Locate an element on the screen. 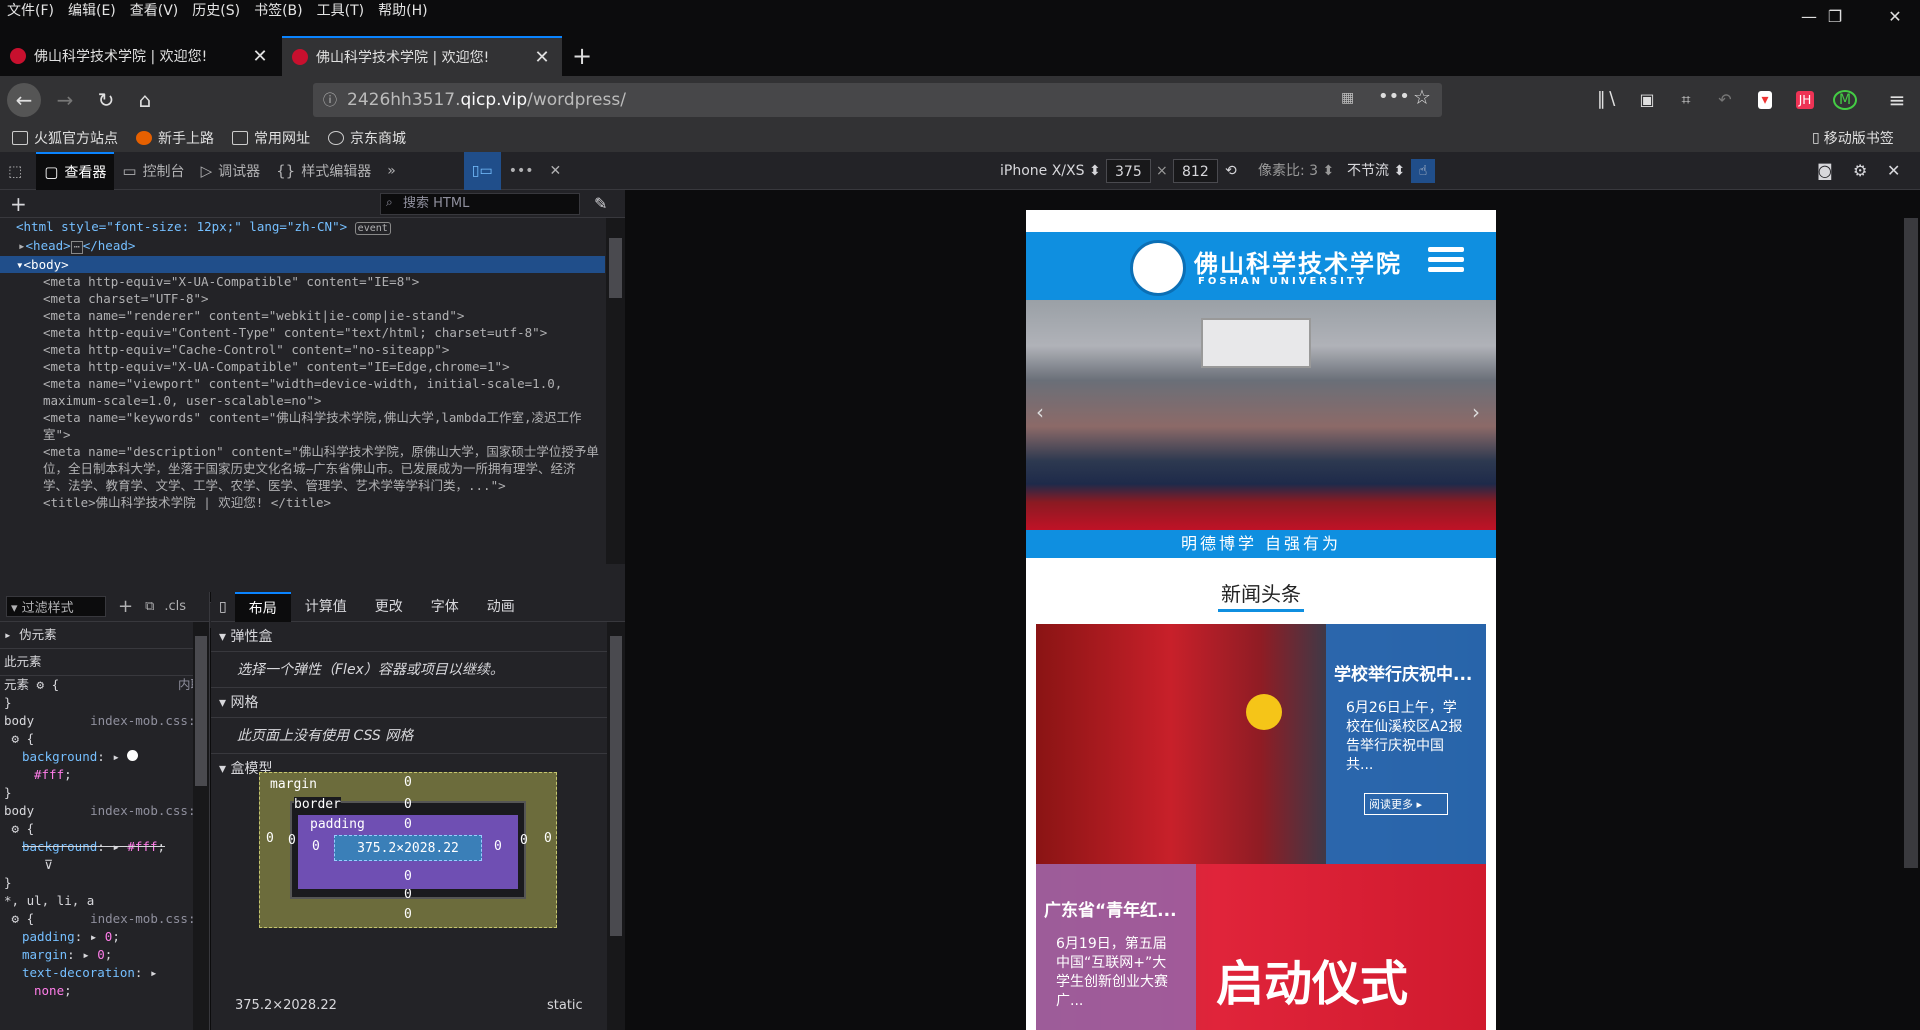  extension-m-icon: M is located at coordinates (1845, 100).